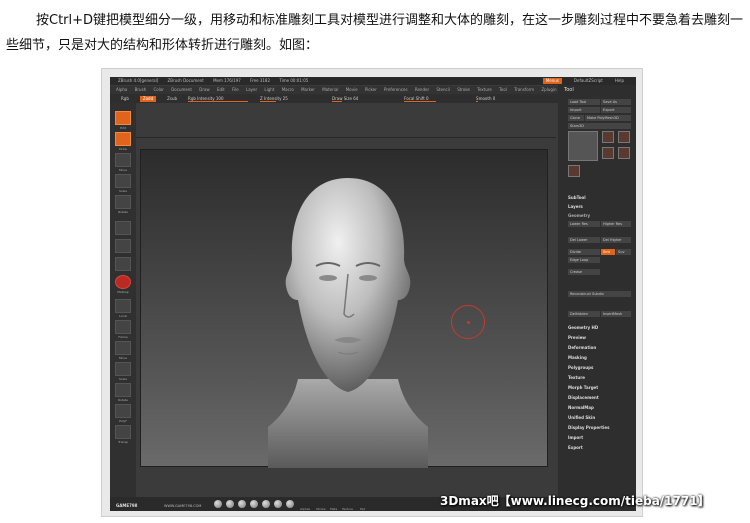 Image resolution: width=750 pixels, height=523 pixels. I want to click on menu-material: Material, so click(330, 89).